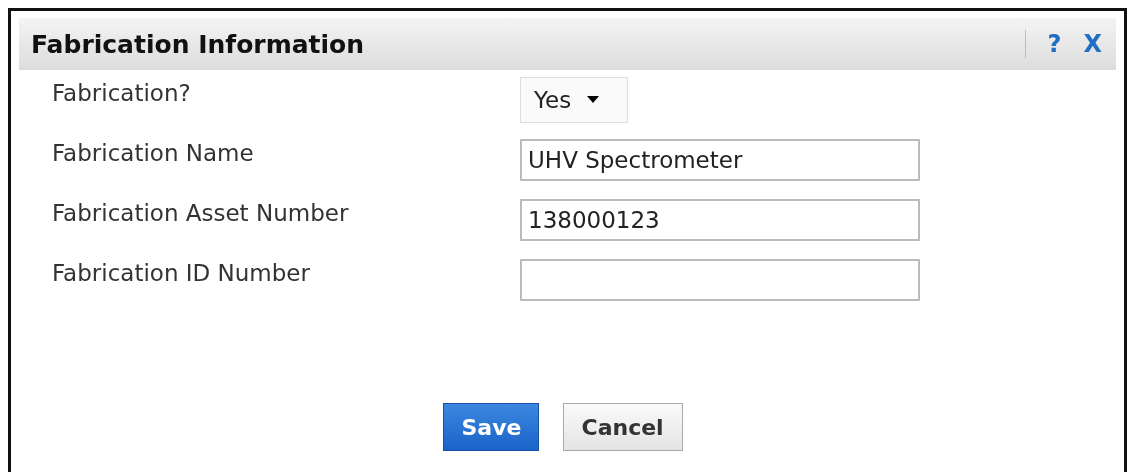  I want to click on input-field: UHV Spectrometer, so click(720, 159).